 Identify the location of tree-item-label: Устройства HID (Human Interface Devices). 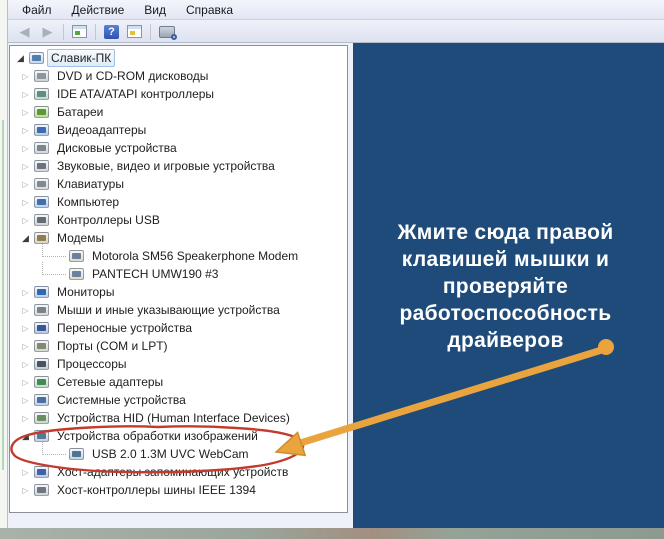
(173, 418).